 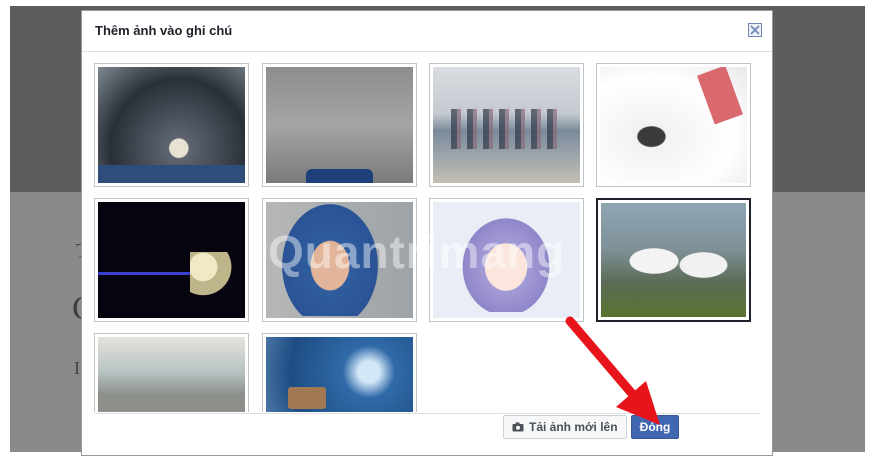 I want to click on dialog-title: Thêm ảnh vào ghi chú, so click(x=164, y=30).